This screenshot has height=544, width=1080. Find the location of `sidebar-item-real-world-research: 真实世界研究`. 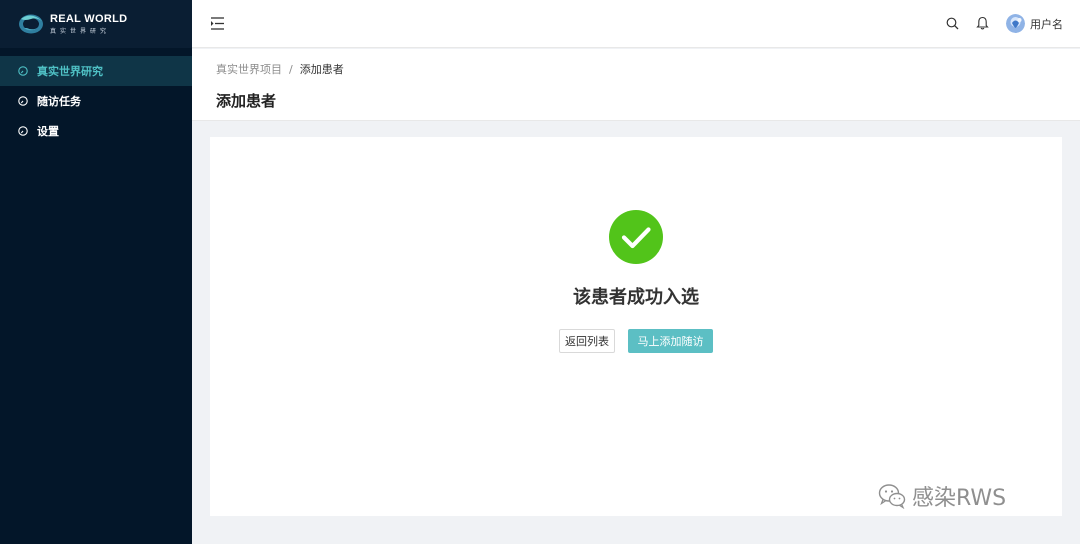

sidebar-item-real-world-research: 真实世界研究 is located at coordinates (96, 71).